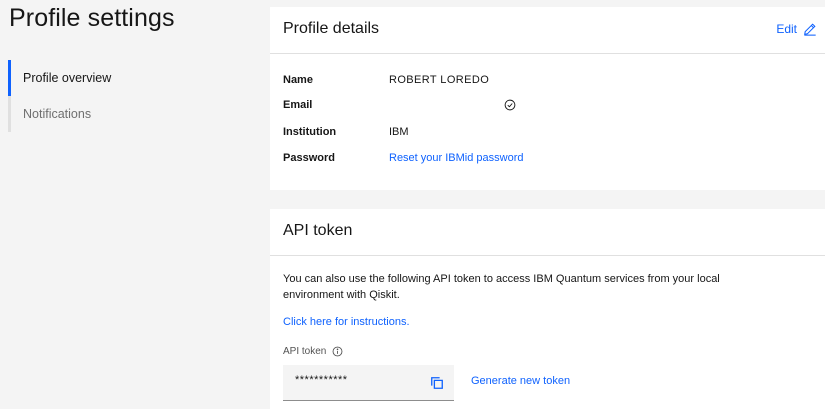 The image size is (825, 409). I want to click on profile-details-header: Profile details Edit, so click(547, 30).